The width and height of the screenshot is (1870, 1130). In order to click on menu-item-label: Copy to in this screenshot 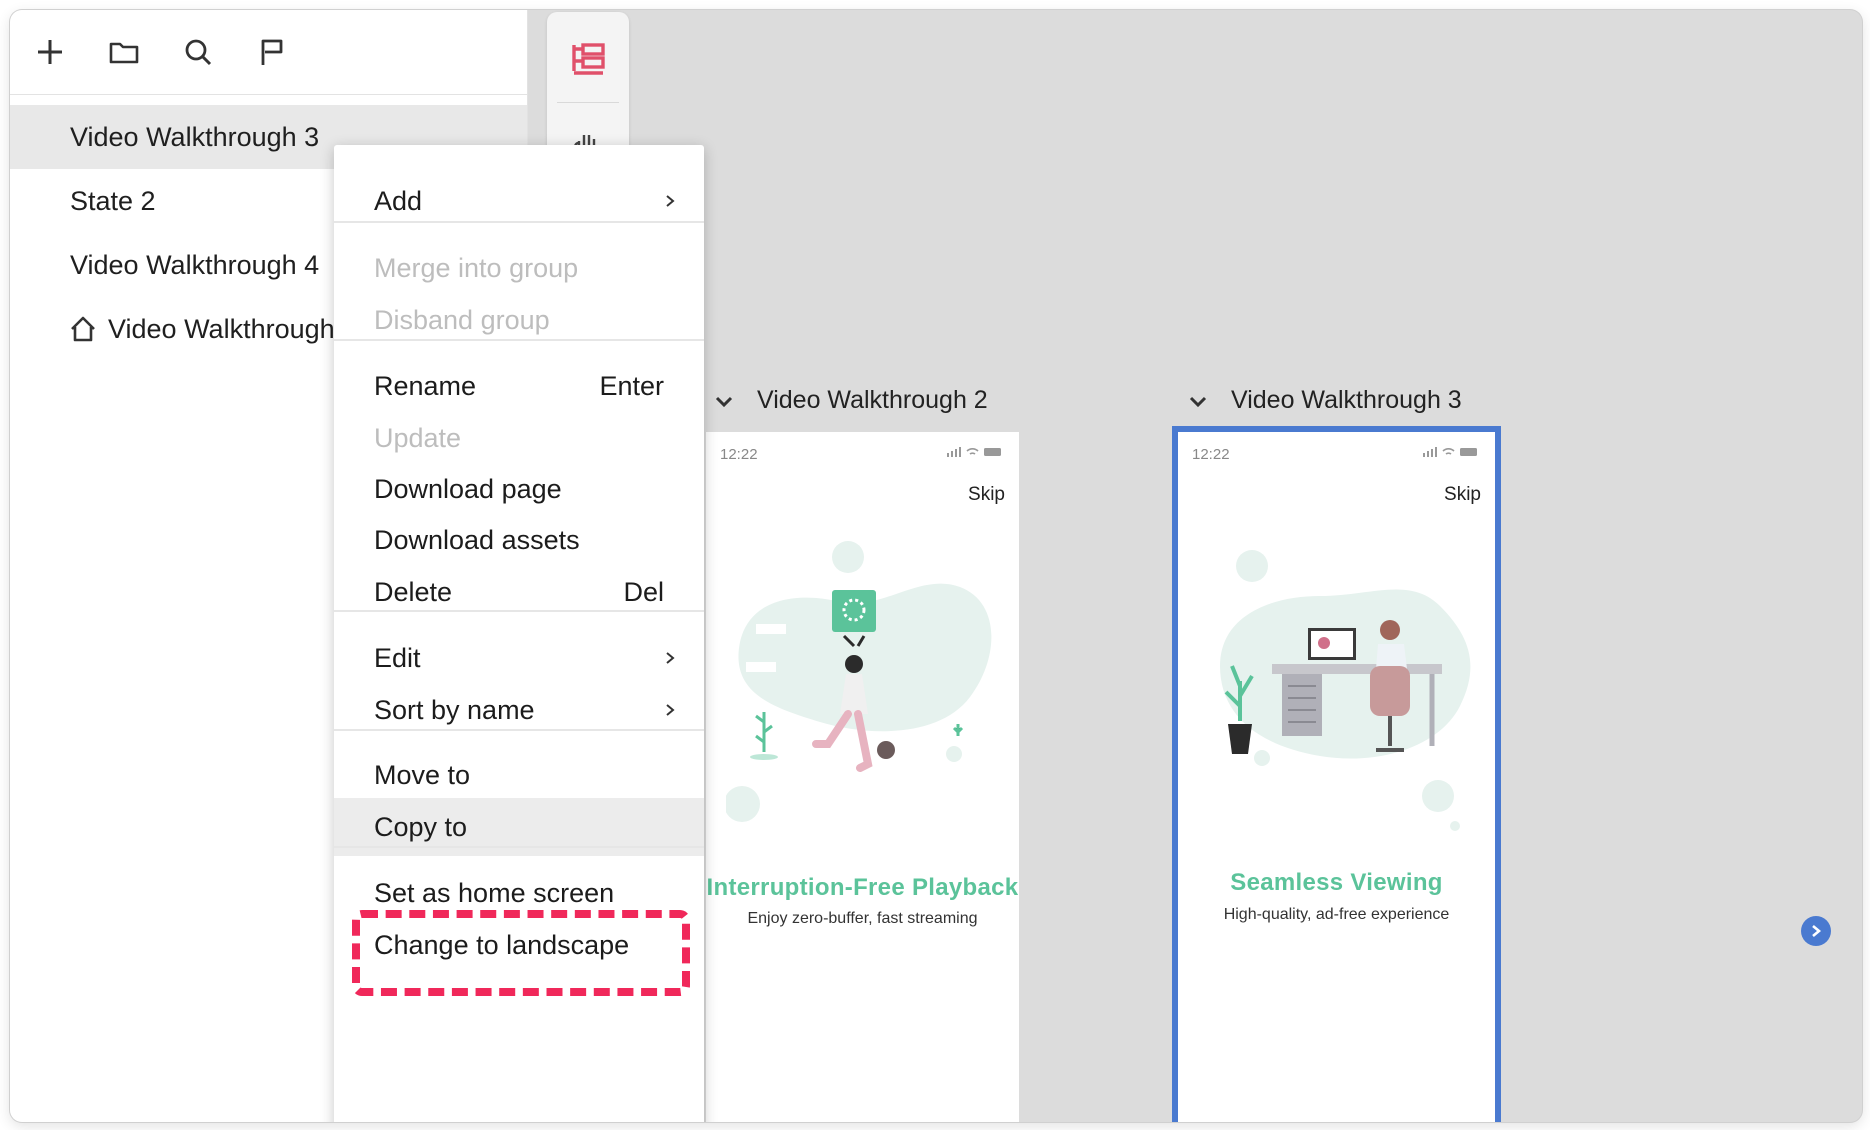, I will do `click(421, 826)`.